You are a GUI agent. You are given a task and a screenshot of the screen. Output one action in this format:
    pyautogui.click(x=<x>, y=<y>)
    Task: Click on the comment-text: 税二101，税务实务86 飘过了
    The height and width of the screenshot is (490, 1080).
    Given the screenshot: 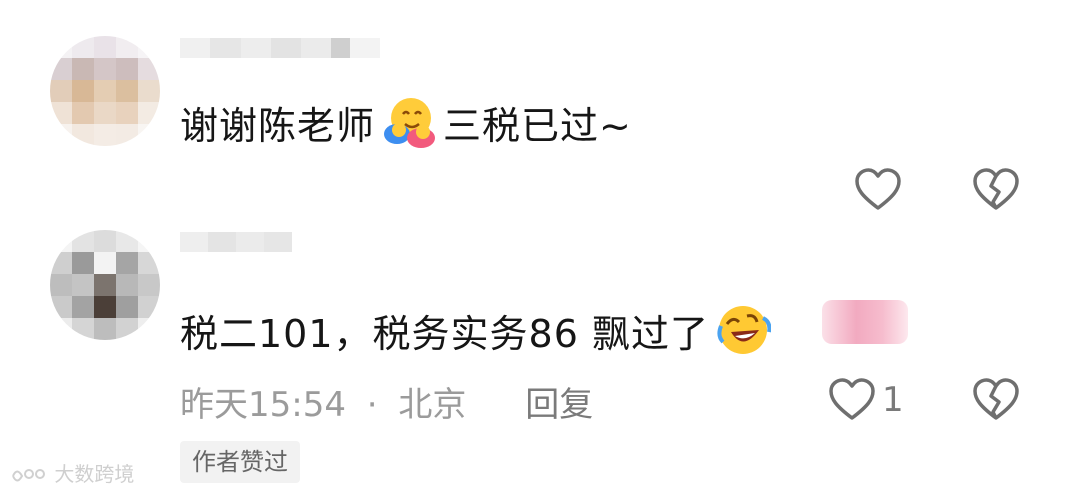 What is the action you would take?
    pyautogui.click(x=478, y=330)
    